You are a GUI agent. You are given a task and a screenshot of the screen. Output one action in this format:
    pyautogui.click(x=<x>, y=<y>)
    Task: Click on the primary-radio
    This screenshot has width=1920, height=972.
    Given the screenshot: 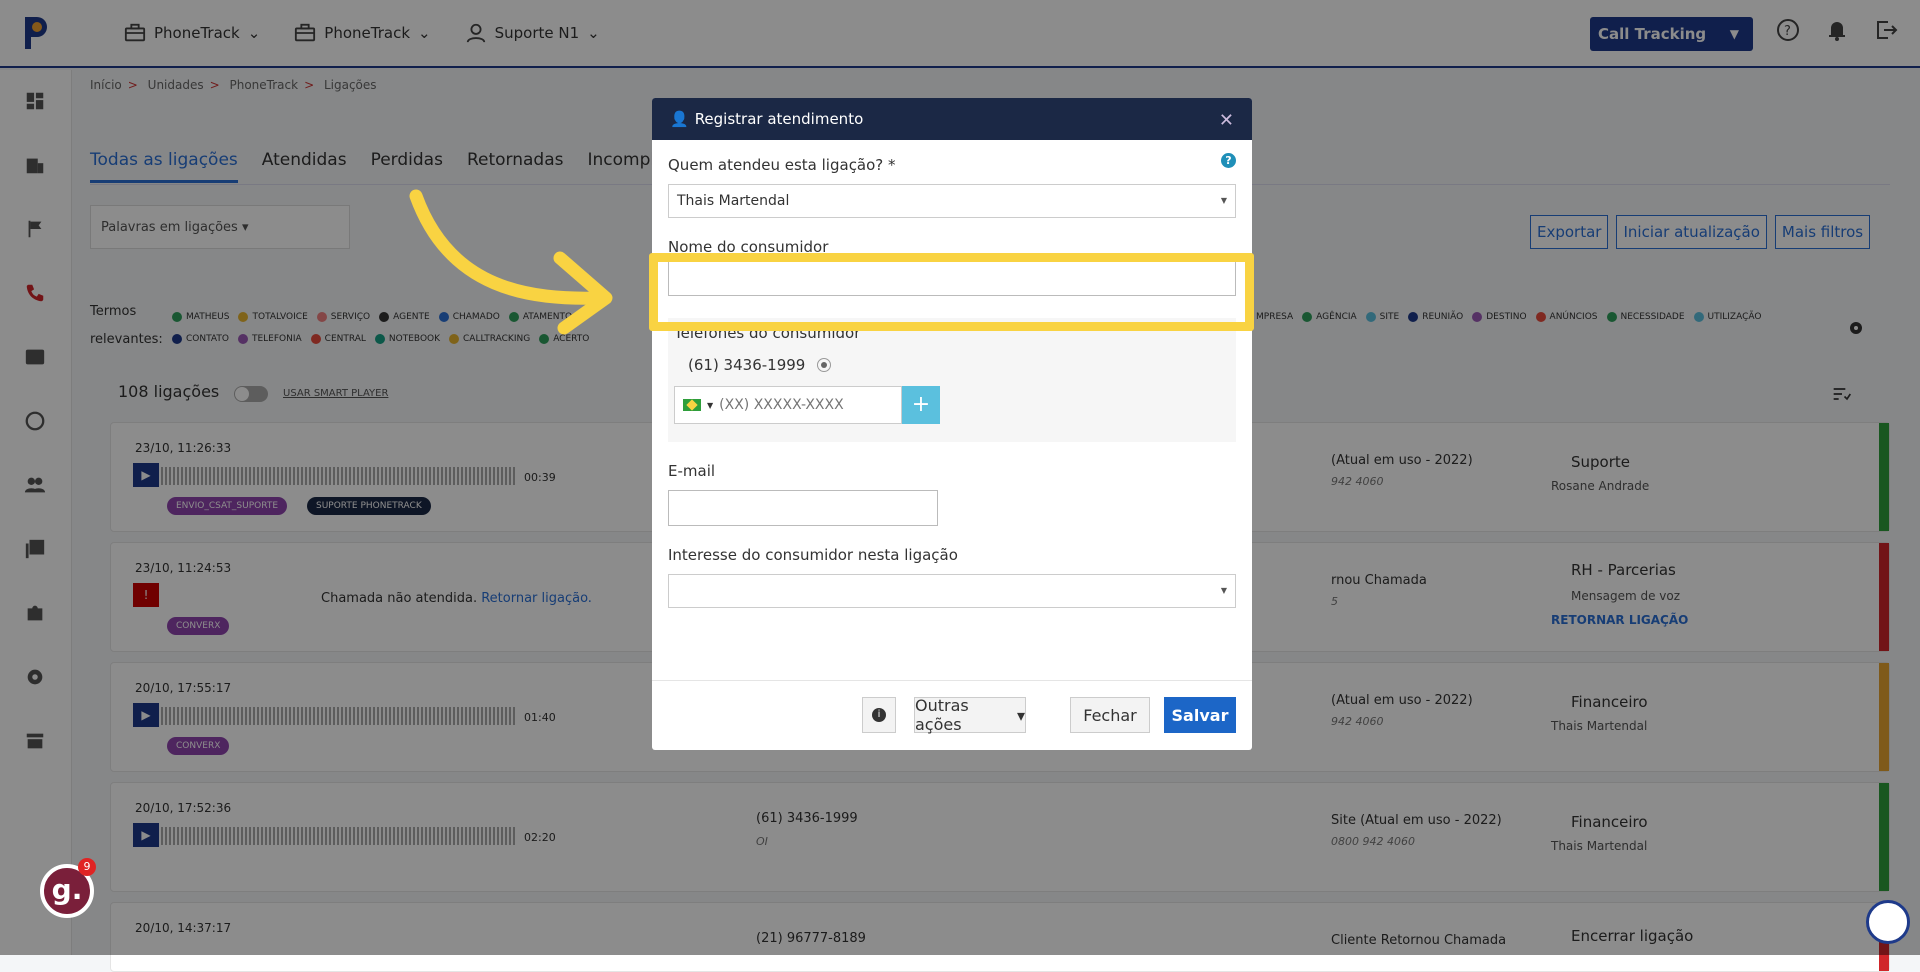 What is the action you would take?
    pyautogui.click(x=824, y=365)
    